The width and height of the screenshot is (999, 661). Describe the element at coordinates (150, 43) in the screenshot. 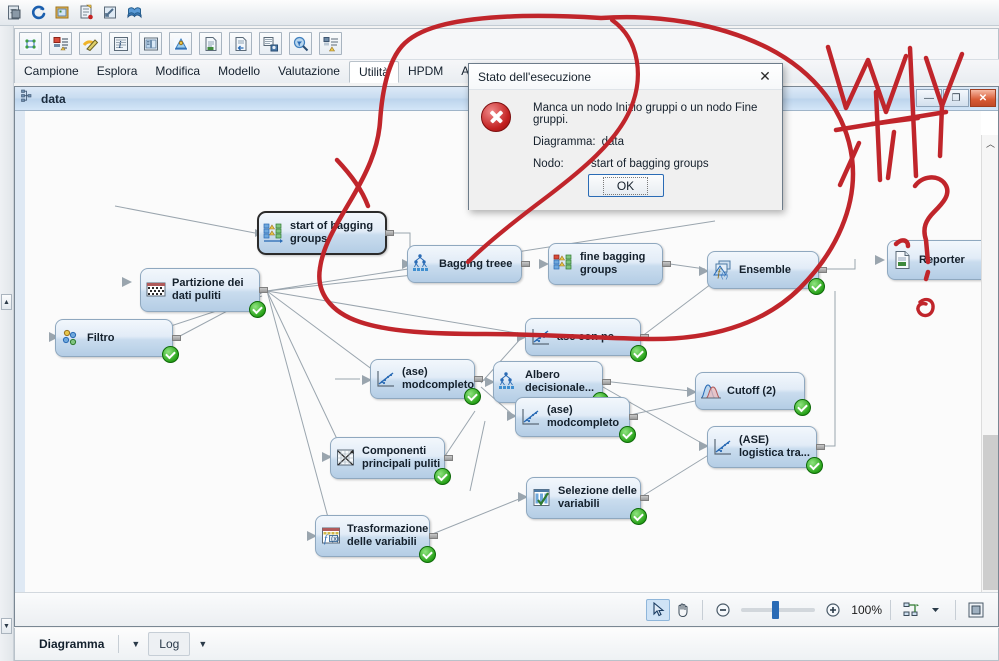

I see `metadata-icon` at that location.